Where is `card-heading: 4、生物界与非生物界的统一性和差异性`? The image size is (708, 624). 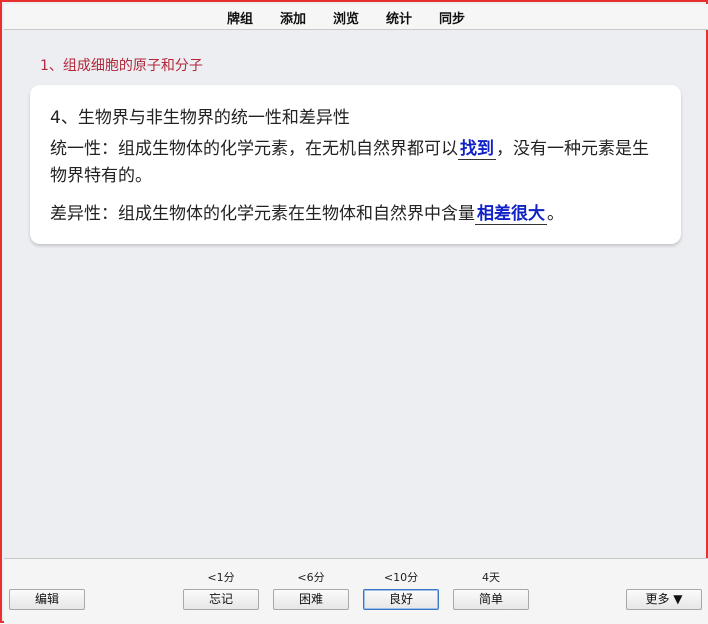 card-heading: 4、生物界与非生物界的统一性和差异性 is located at coordinates (200, 118).